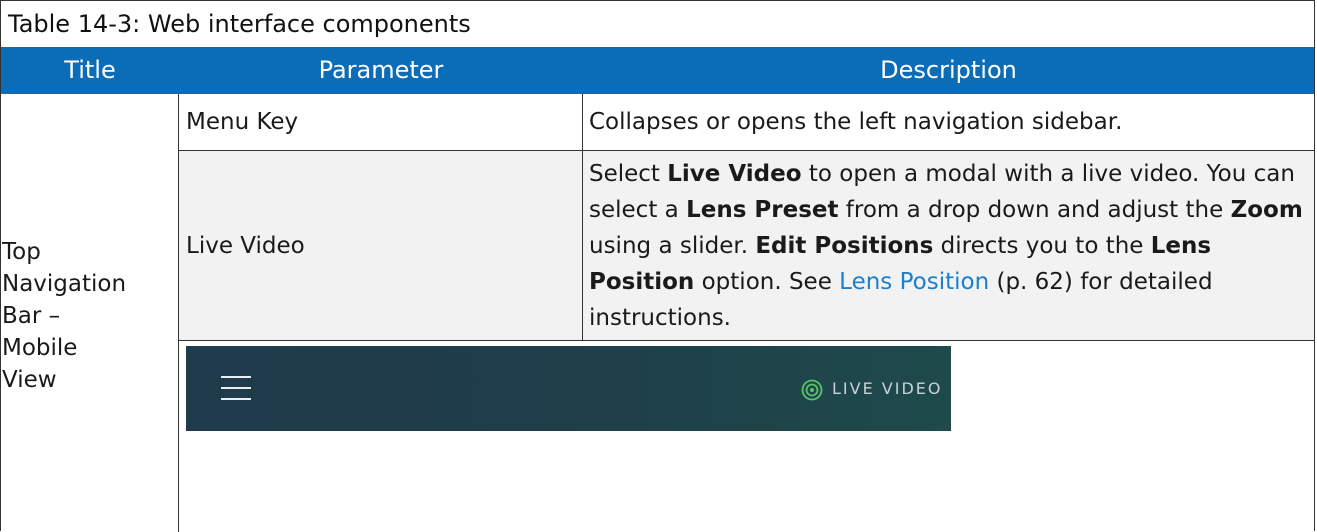 This screenshot has width=1317, height=532. Describe the element at coordinates (767, 281) in the screenshot. I see `text-run: option. See` at that location.